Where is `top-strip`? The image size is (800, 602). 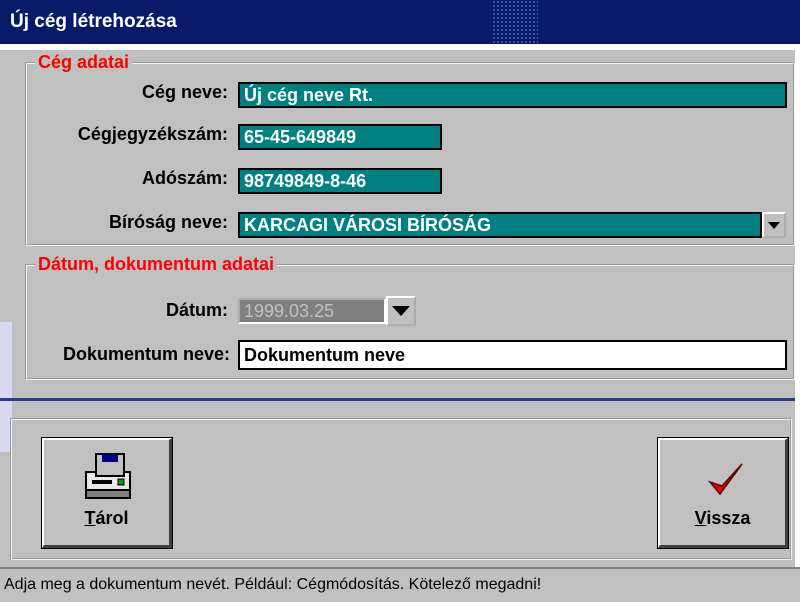
top-strip is located at coordinates (397, 47).